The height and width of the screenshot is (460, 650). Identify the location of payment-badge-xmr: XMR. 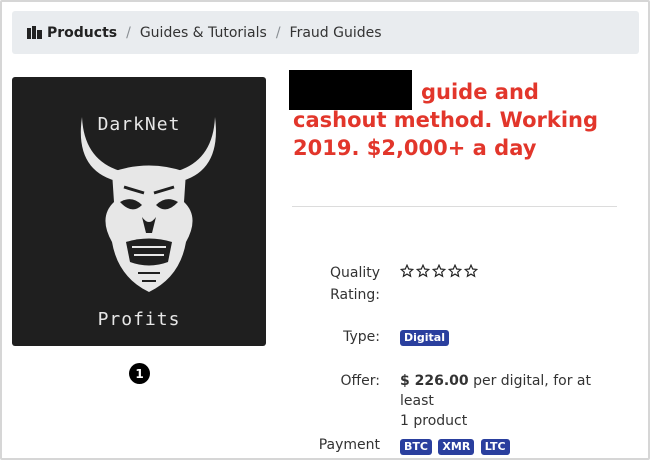
(456, 447).